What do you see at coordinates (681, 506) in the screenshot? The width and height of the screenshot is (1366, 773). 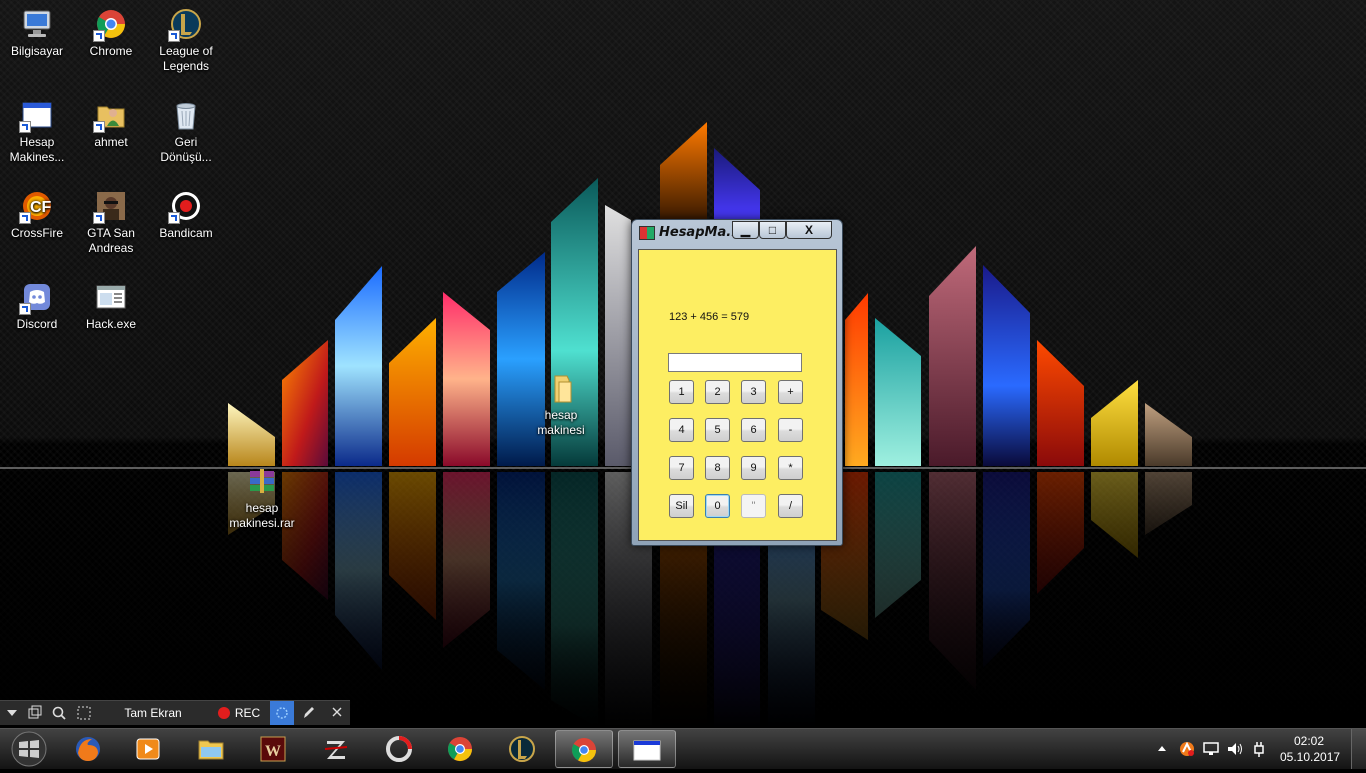 I see `clear-button: Sil` at bounding box center [681, 506].